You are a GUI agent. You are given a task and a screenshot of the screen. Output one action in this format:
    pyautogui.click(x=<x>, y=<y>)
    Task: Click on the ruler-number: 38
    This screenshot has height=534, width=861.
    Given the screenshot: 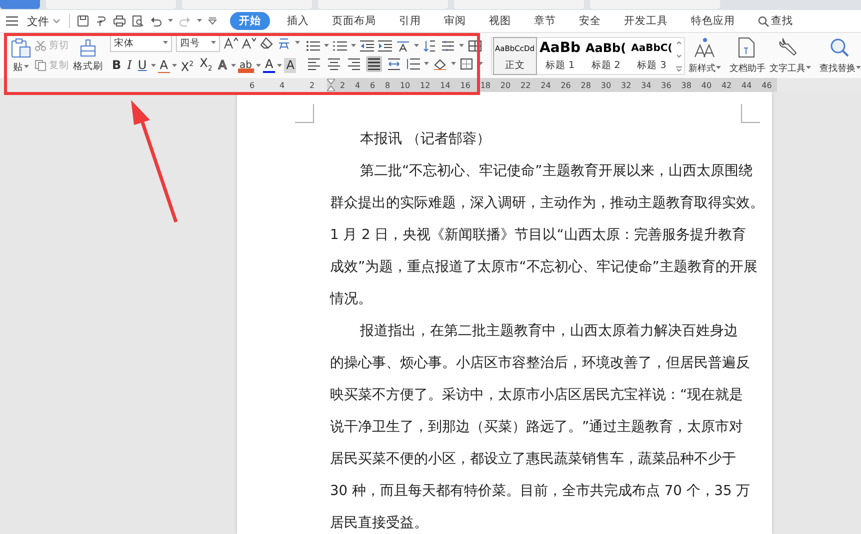 What is the action you would take?
    pyautogui.click(x=686, y=85)
    